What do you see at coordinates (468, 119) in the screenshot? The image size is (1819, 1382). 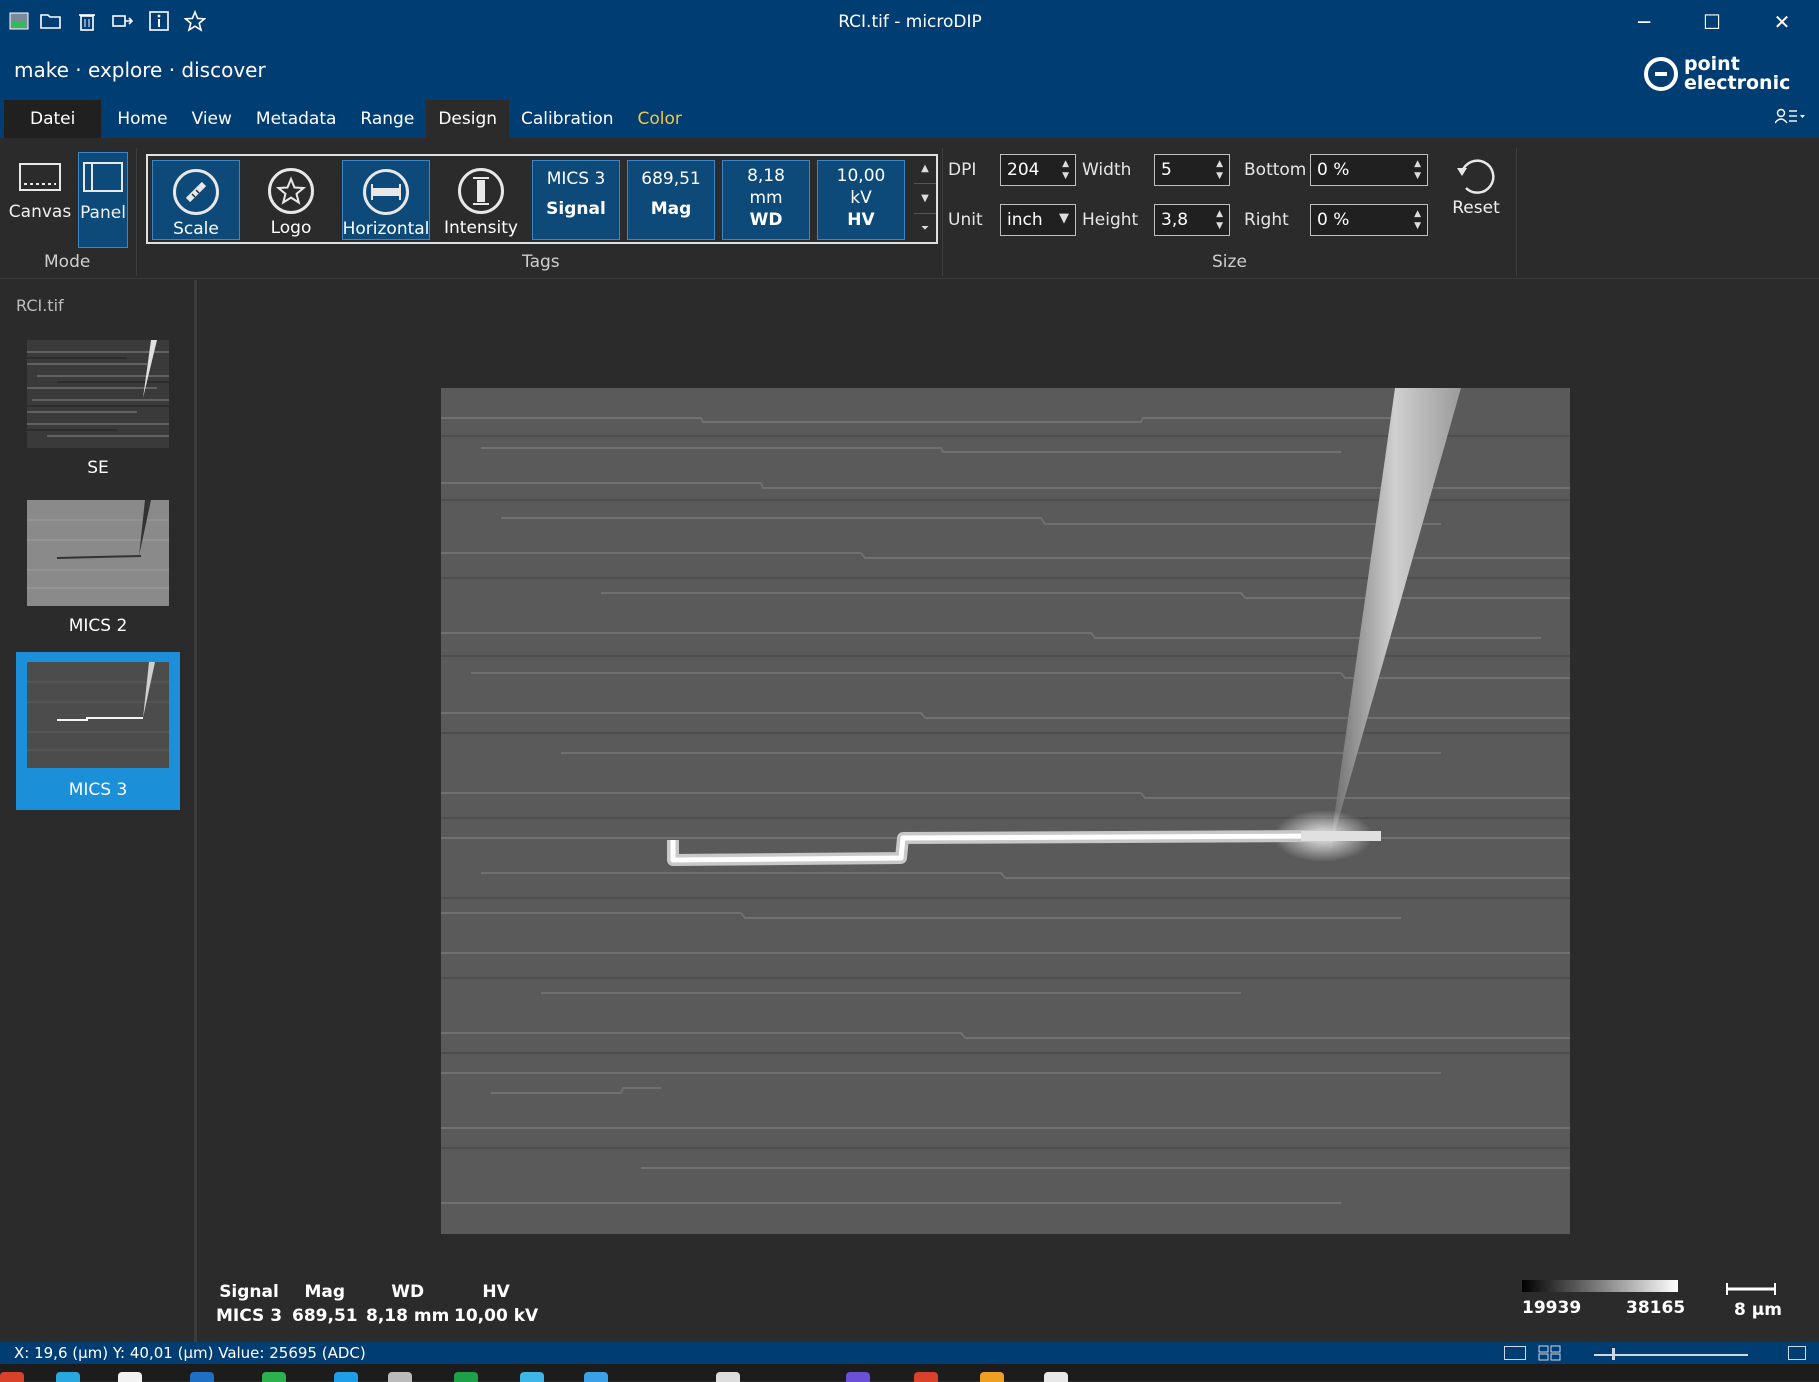 I see `menu-design: Design` at bounding box center [468, 119].